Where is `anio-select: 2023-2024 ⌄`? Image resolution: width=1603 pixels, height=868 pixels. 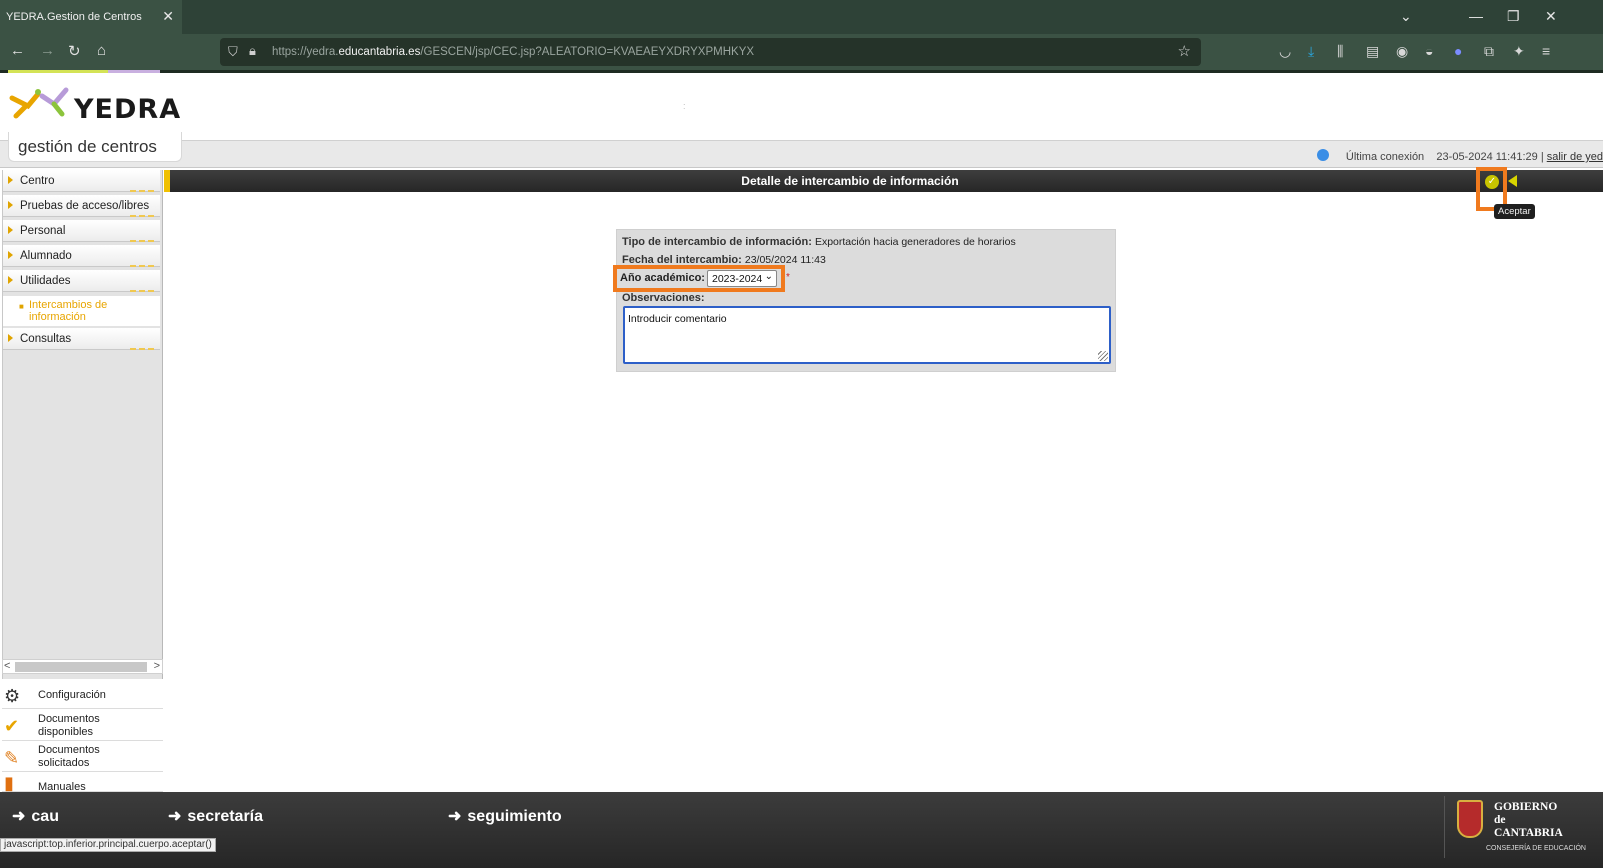 anio-select: 2023-2024 ⌄ is located at coordinates (742, 278).